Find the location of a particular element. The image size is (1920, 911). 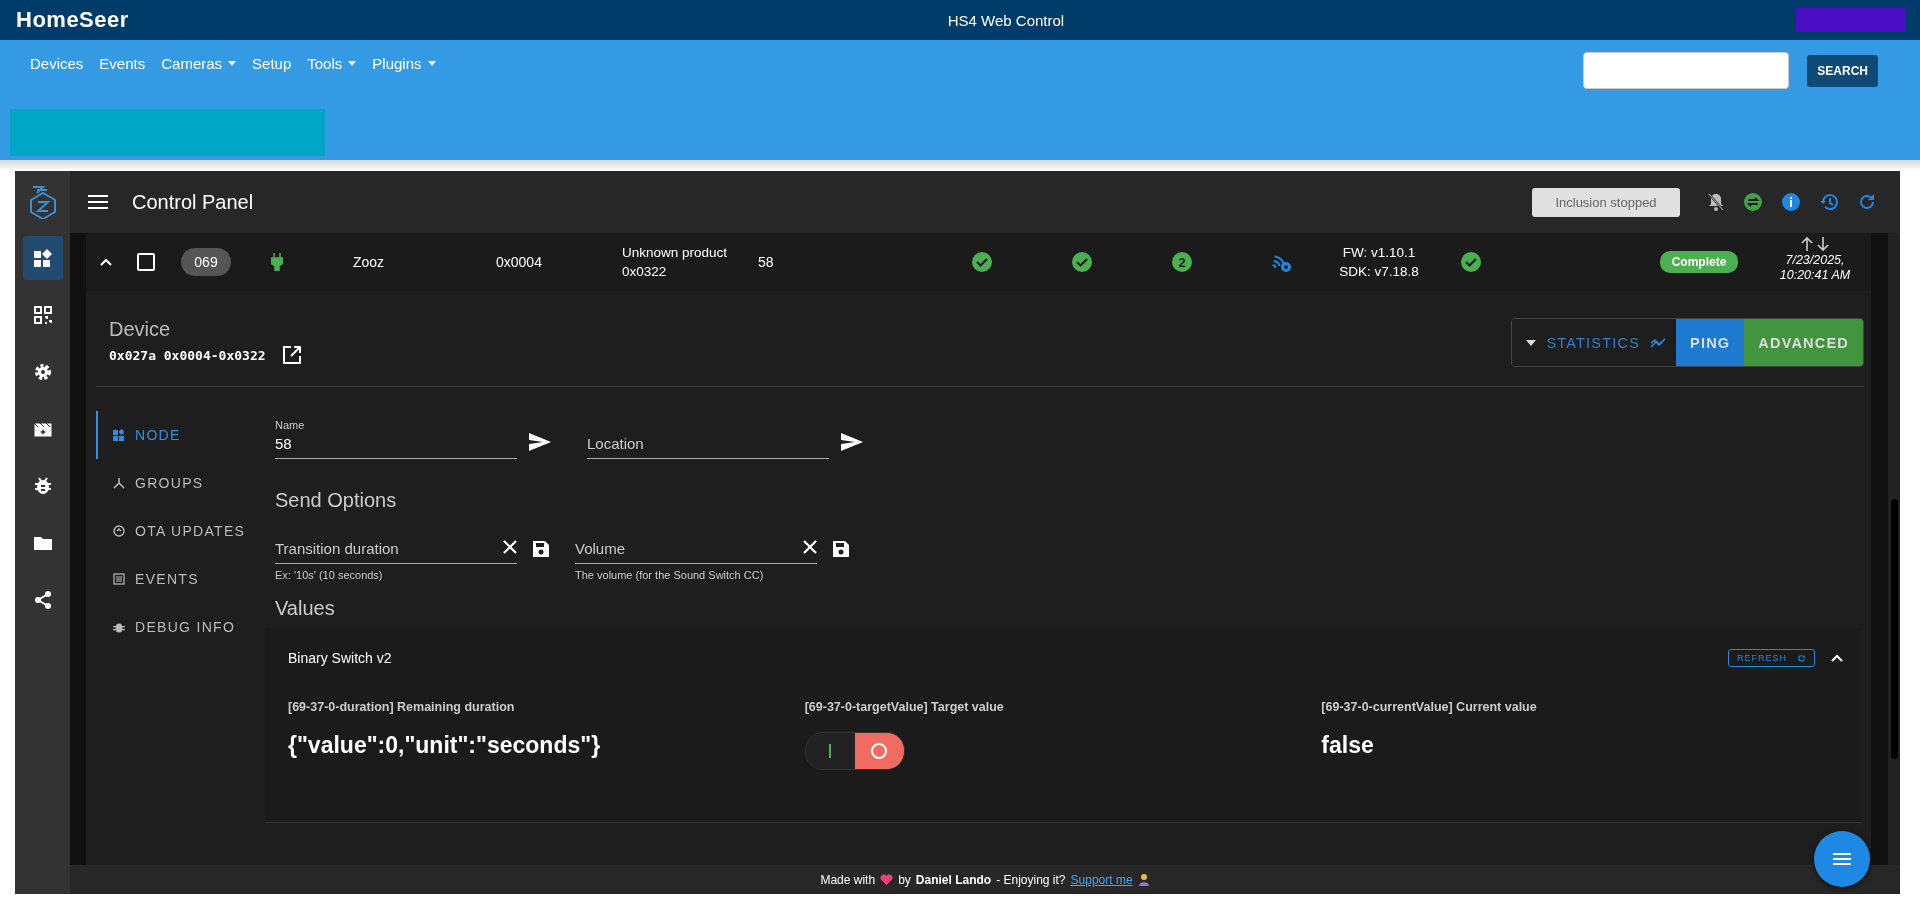

sort-arrows-icon is located at coordinates (1815, 244).